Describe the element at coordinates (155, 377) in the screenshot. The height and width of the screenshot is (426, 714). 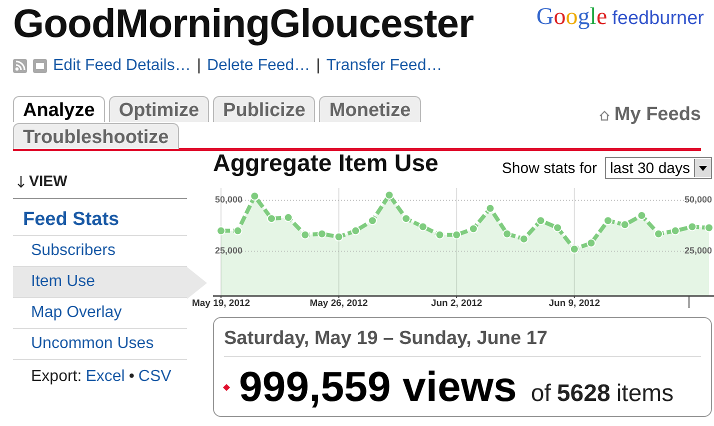
I see `export-link: CSV` at that location.